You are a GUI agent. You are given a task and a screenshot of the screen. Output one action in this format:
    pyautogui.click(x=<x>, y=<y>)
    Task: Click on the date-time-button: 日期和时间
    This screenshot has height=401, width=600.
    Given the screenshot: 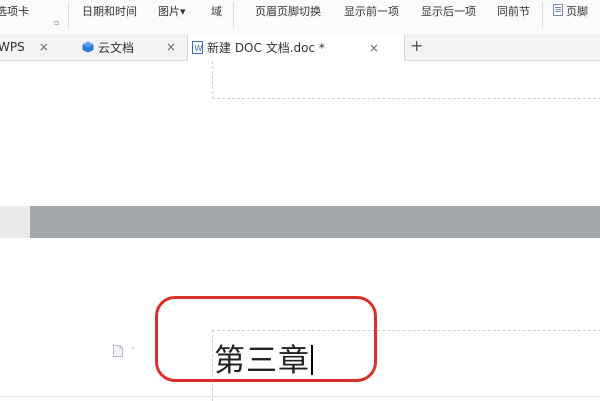 What is the action you would take?
    pyautogui.click(x=109, y=11)
    